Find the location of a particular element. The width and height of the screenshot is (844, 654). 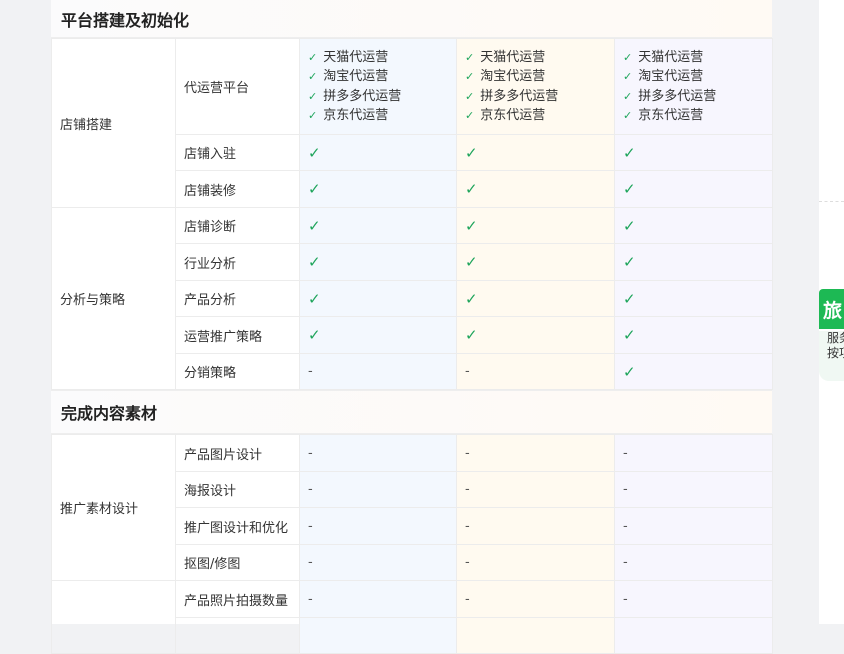

side-promo-line: 服务 is located at coordinates (835, 338).